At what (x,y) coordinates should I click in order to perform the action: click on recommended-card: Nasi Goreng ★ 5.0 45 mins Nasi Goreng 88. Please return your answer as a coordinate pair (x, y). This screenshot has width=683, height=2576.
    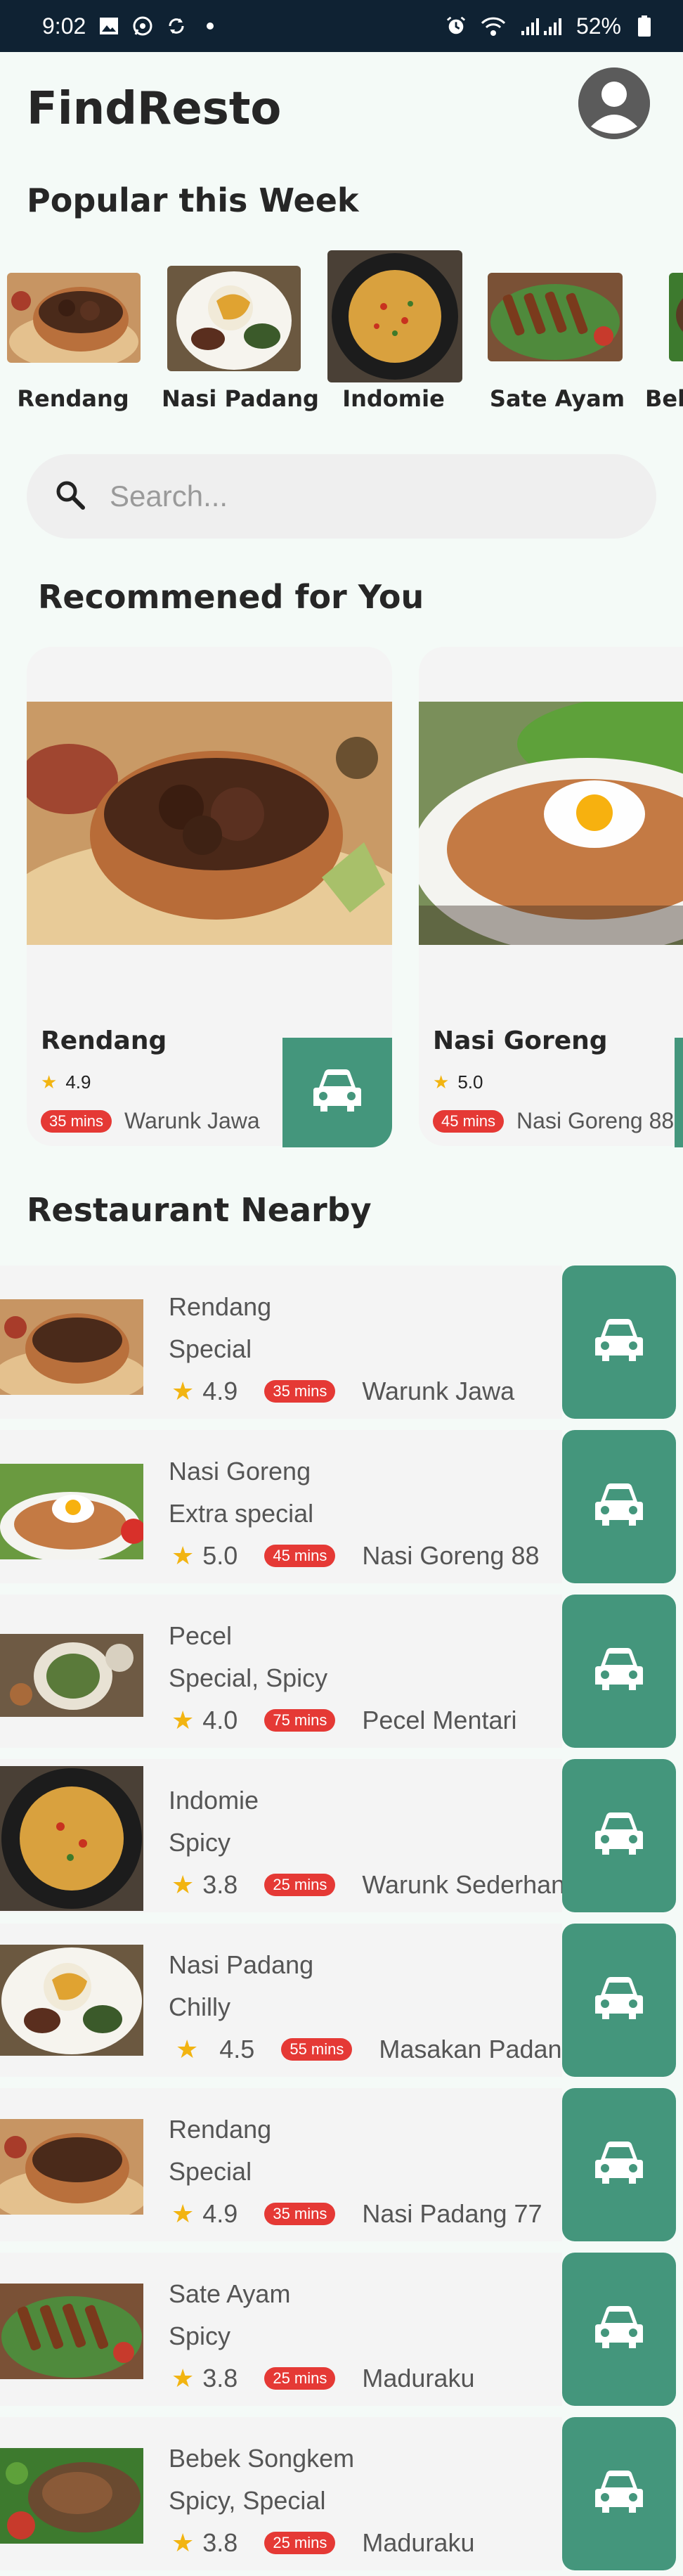
    Looking at the image, I should click on (551, 897).